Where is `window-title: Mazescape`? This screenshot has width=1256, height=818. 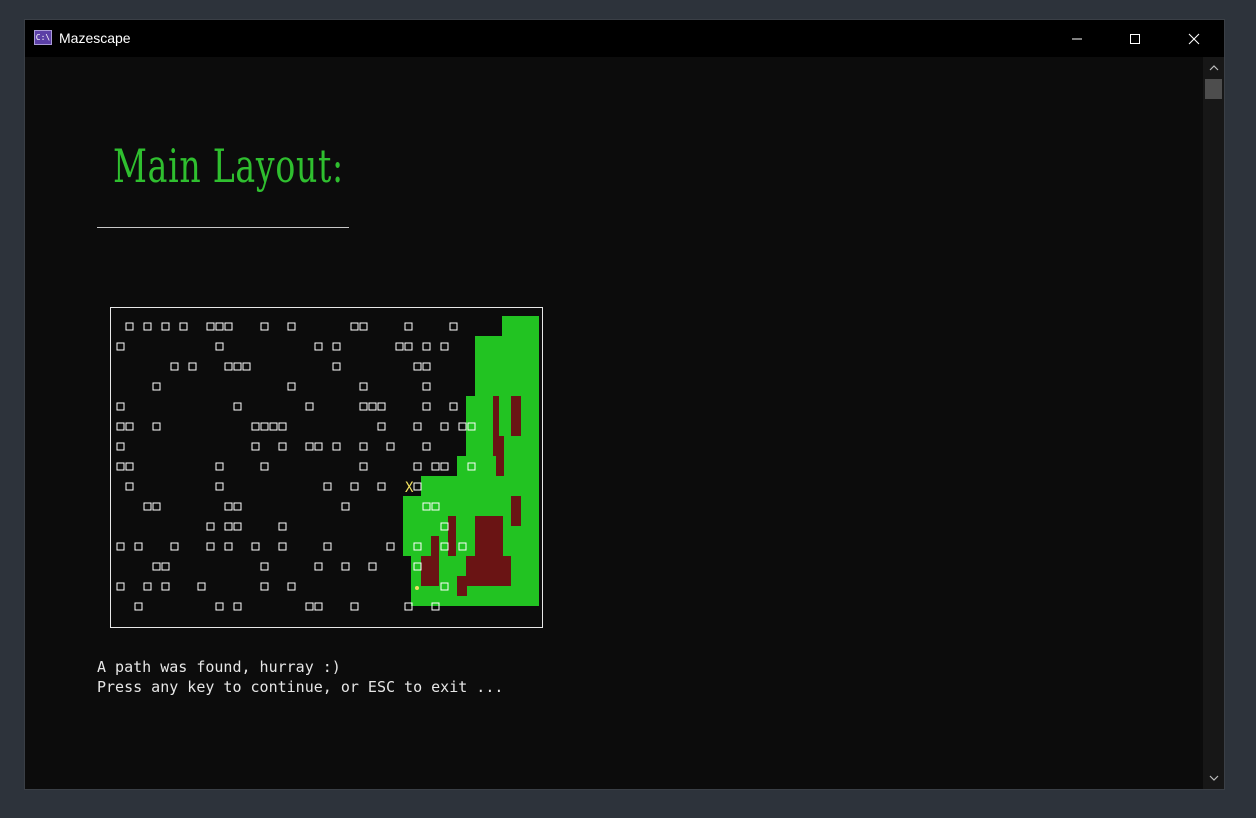 window-title: Mazescape is located at coordinates (95, 38).